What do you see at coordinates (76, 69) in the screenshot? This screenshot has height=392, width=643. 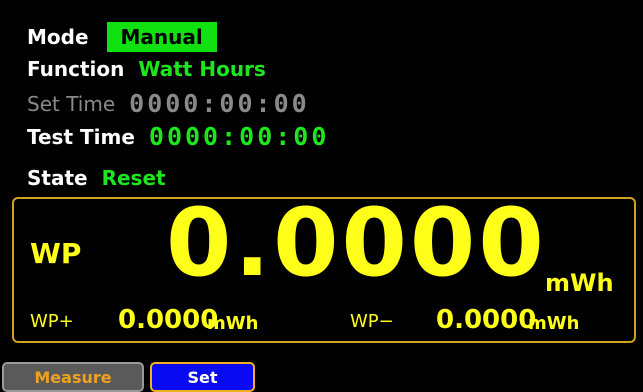 I see `function-label: Function` at bounding box center [76, 69].